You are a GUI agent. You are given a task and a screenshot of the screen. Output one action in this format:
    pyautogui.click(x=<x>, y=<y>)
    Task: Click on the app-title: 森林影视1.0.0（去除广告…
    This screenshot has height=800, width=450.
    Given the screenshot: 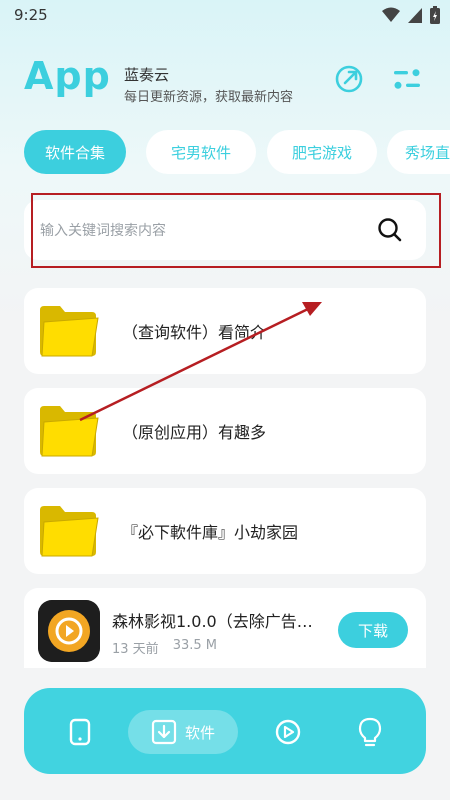 What is the action you would take?
    pyautogui.click(x=212, y=621)
    